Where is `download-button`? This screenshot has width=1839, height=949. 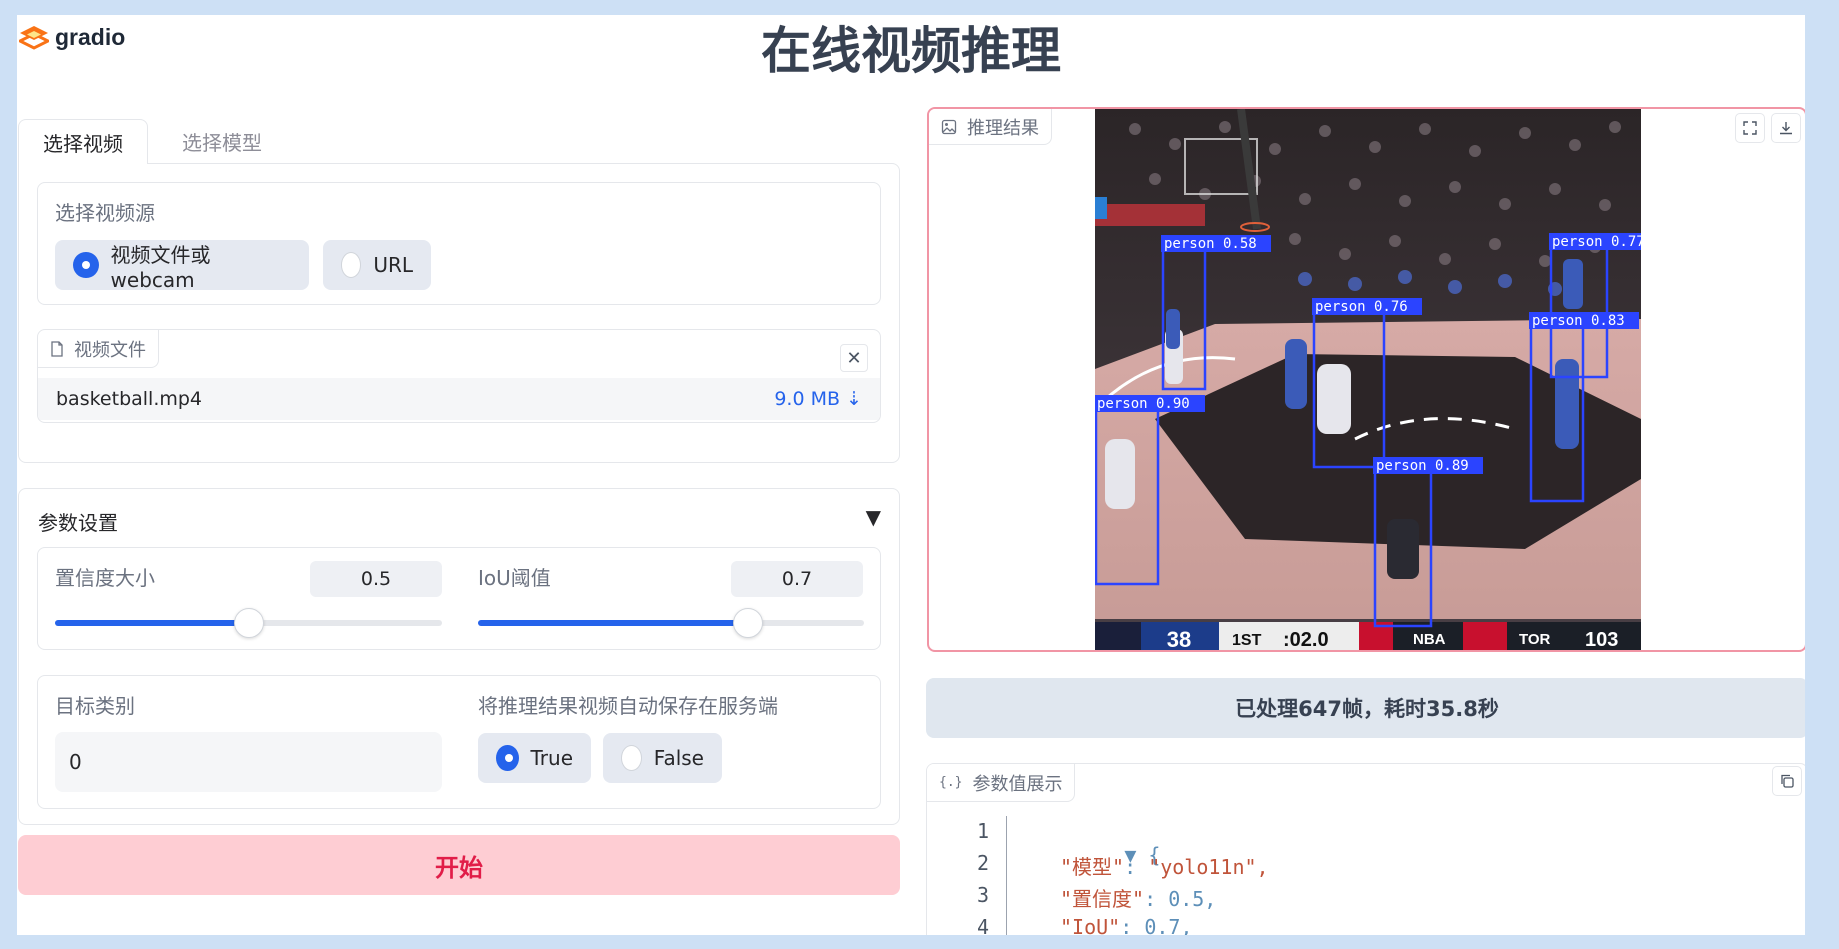 download-button is located at coordinates (1786, 128).